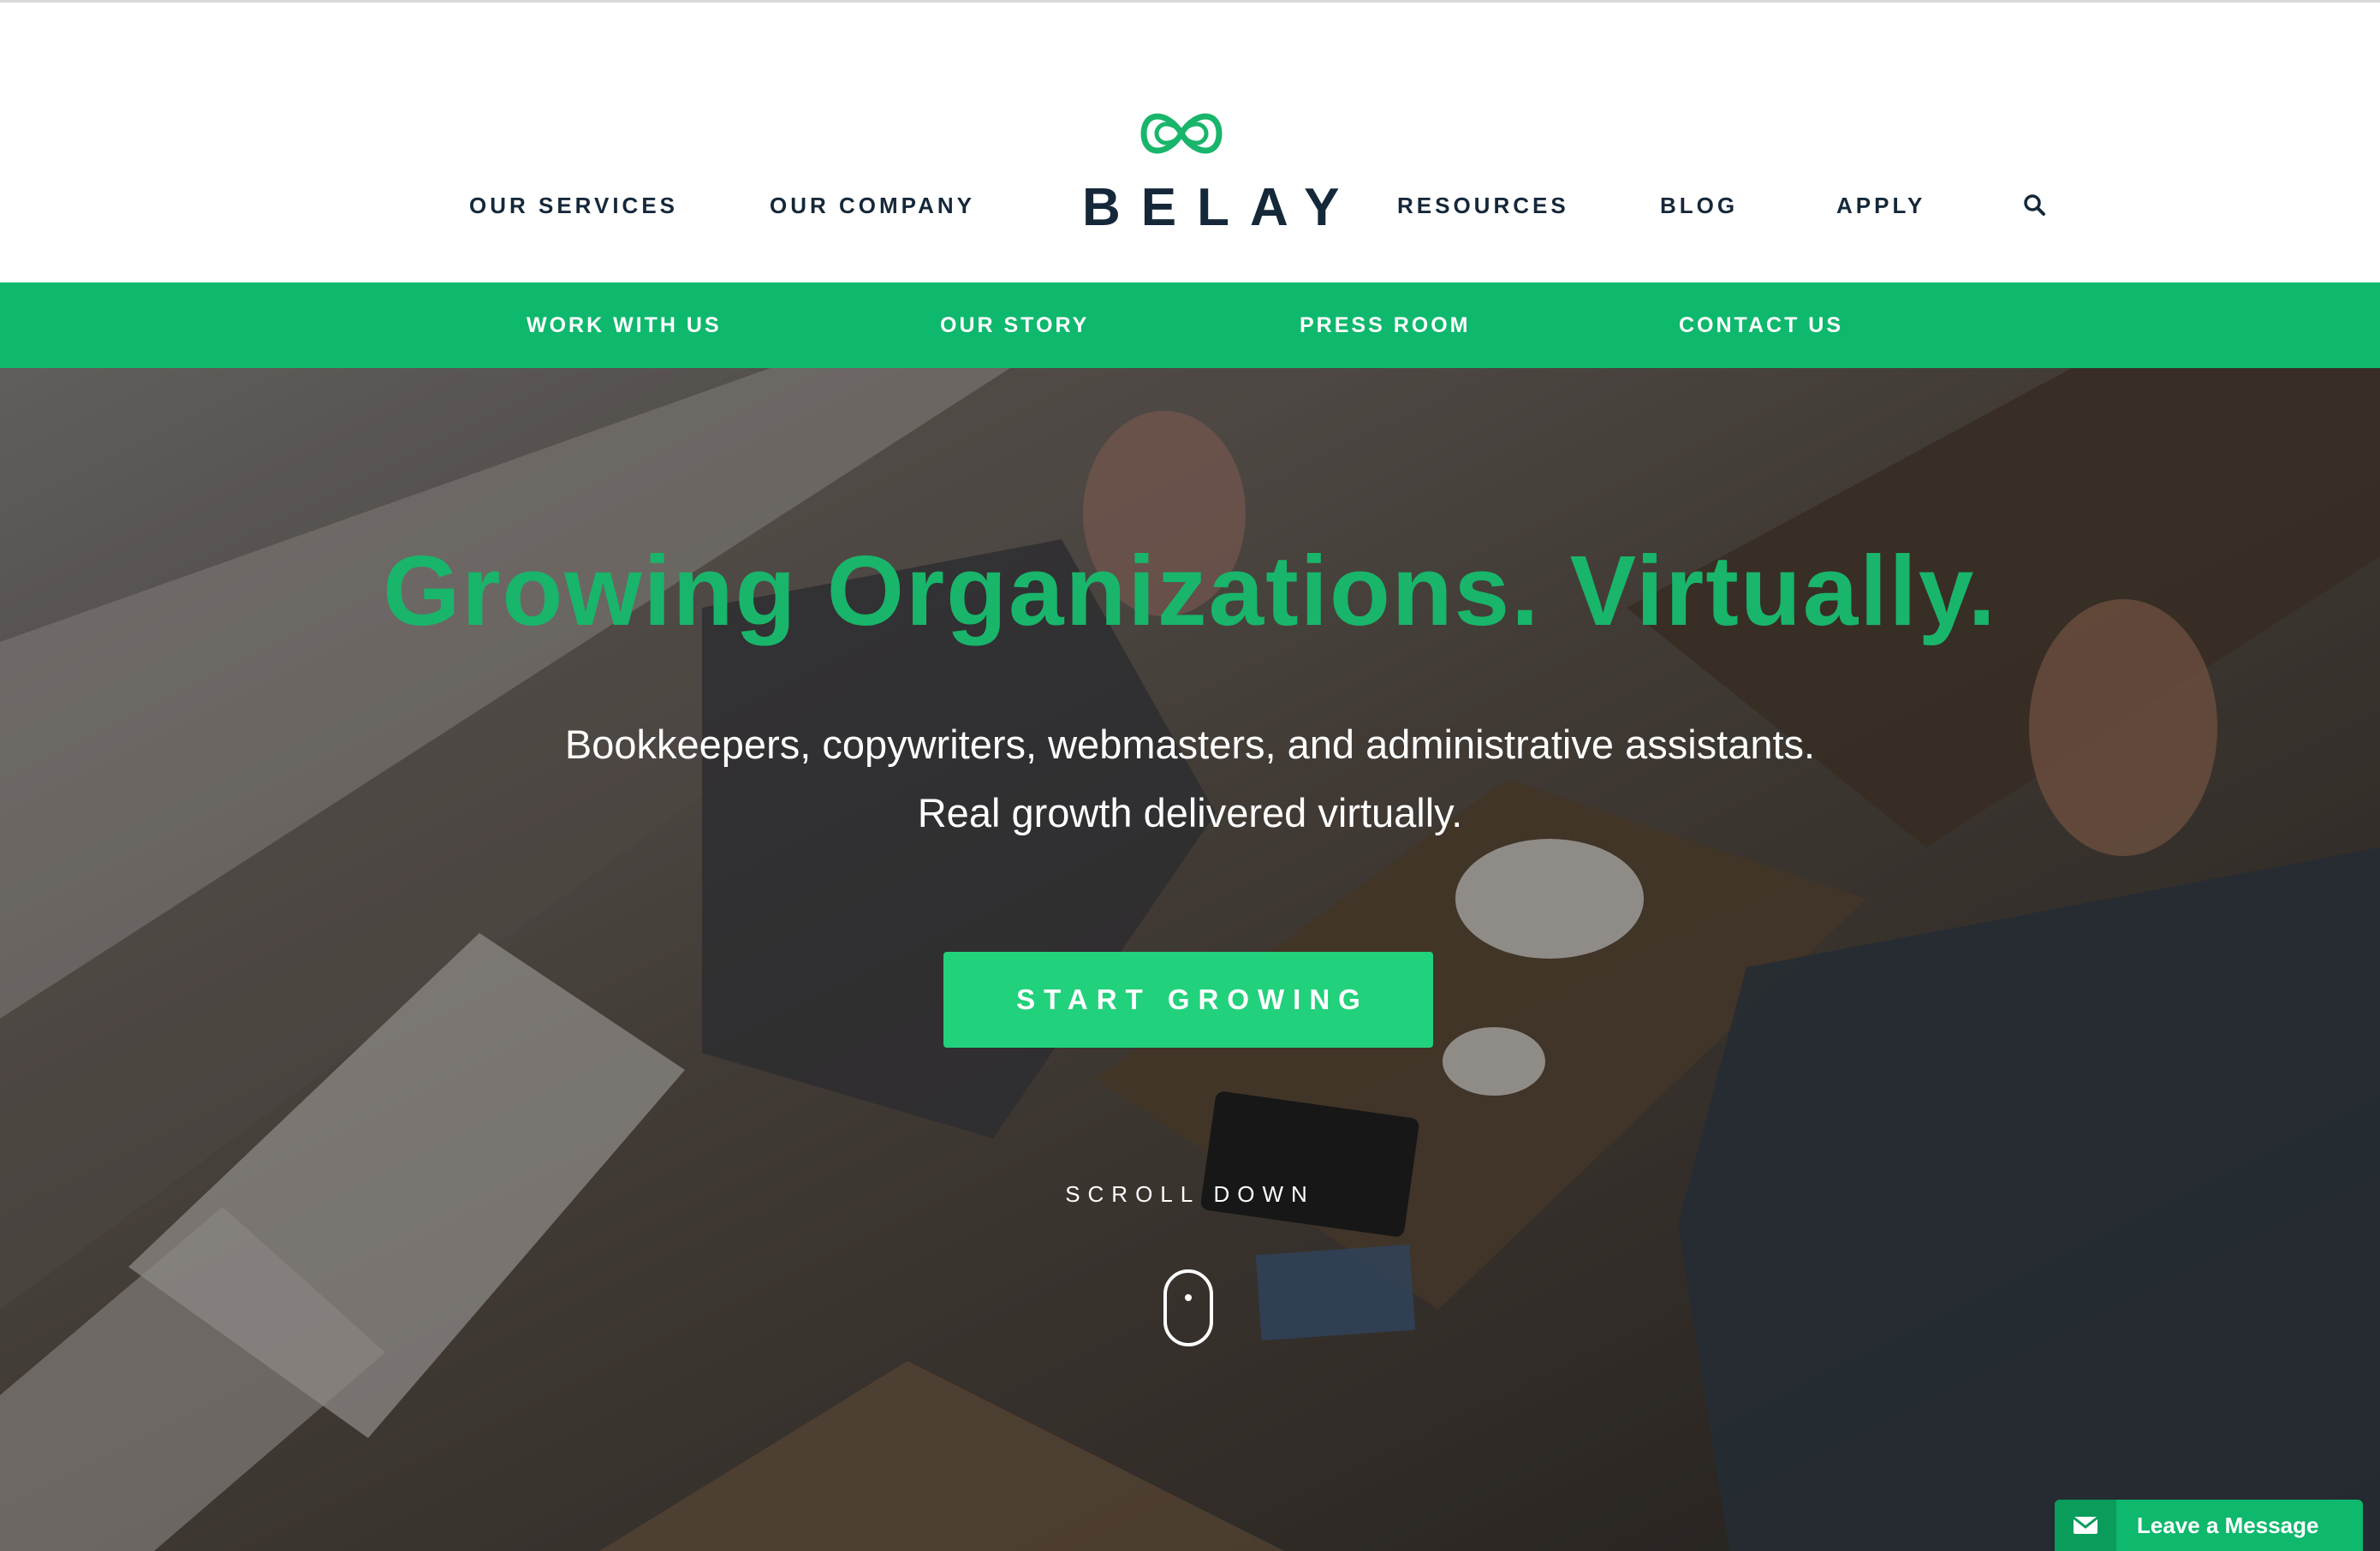 This screenshot has width=2380, height=1551. I want to click on start-growing-button: START GROWING, so click(1188, 1000).